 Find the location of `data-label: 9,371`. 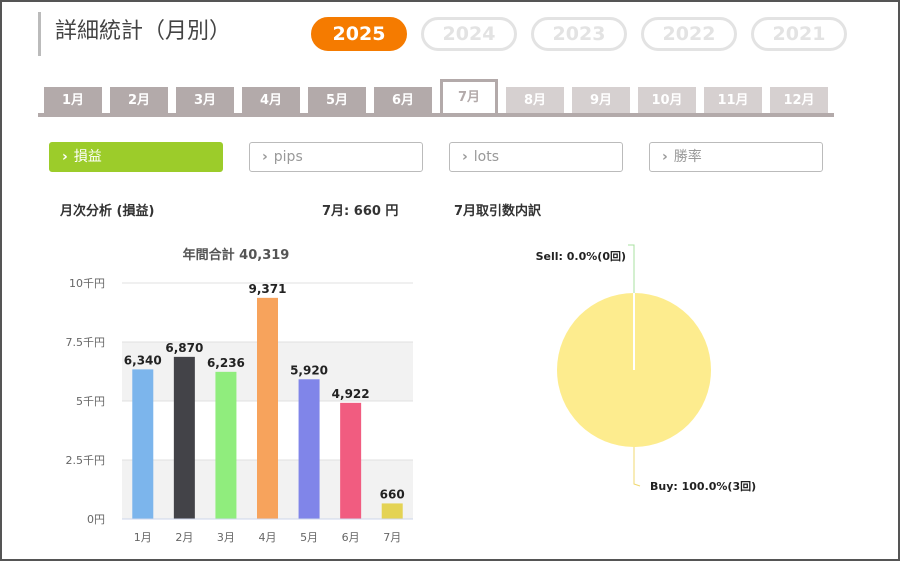

data-label: 9,371 is located at coordinates (268, 289).